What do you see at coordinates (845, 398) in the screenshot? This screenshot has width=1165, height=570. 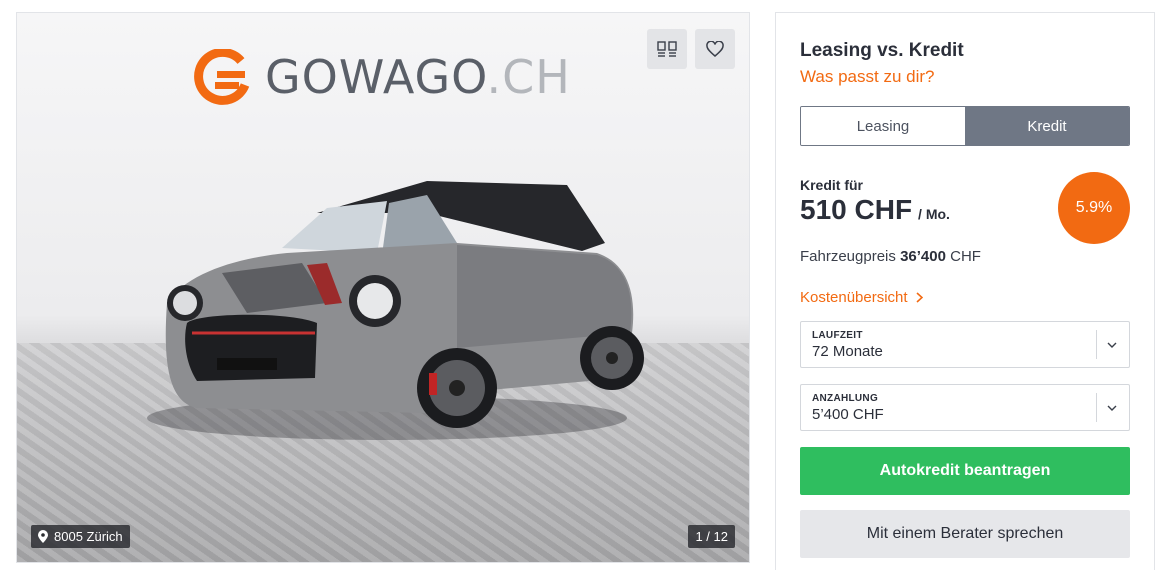 I see `anzahlung-label: ANZAHLUNG` at bounding box center [845, 398].